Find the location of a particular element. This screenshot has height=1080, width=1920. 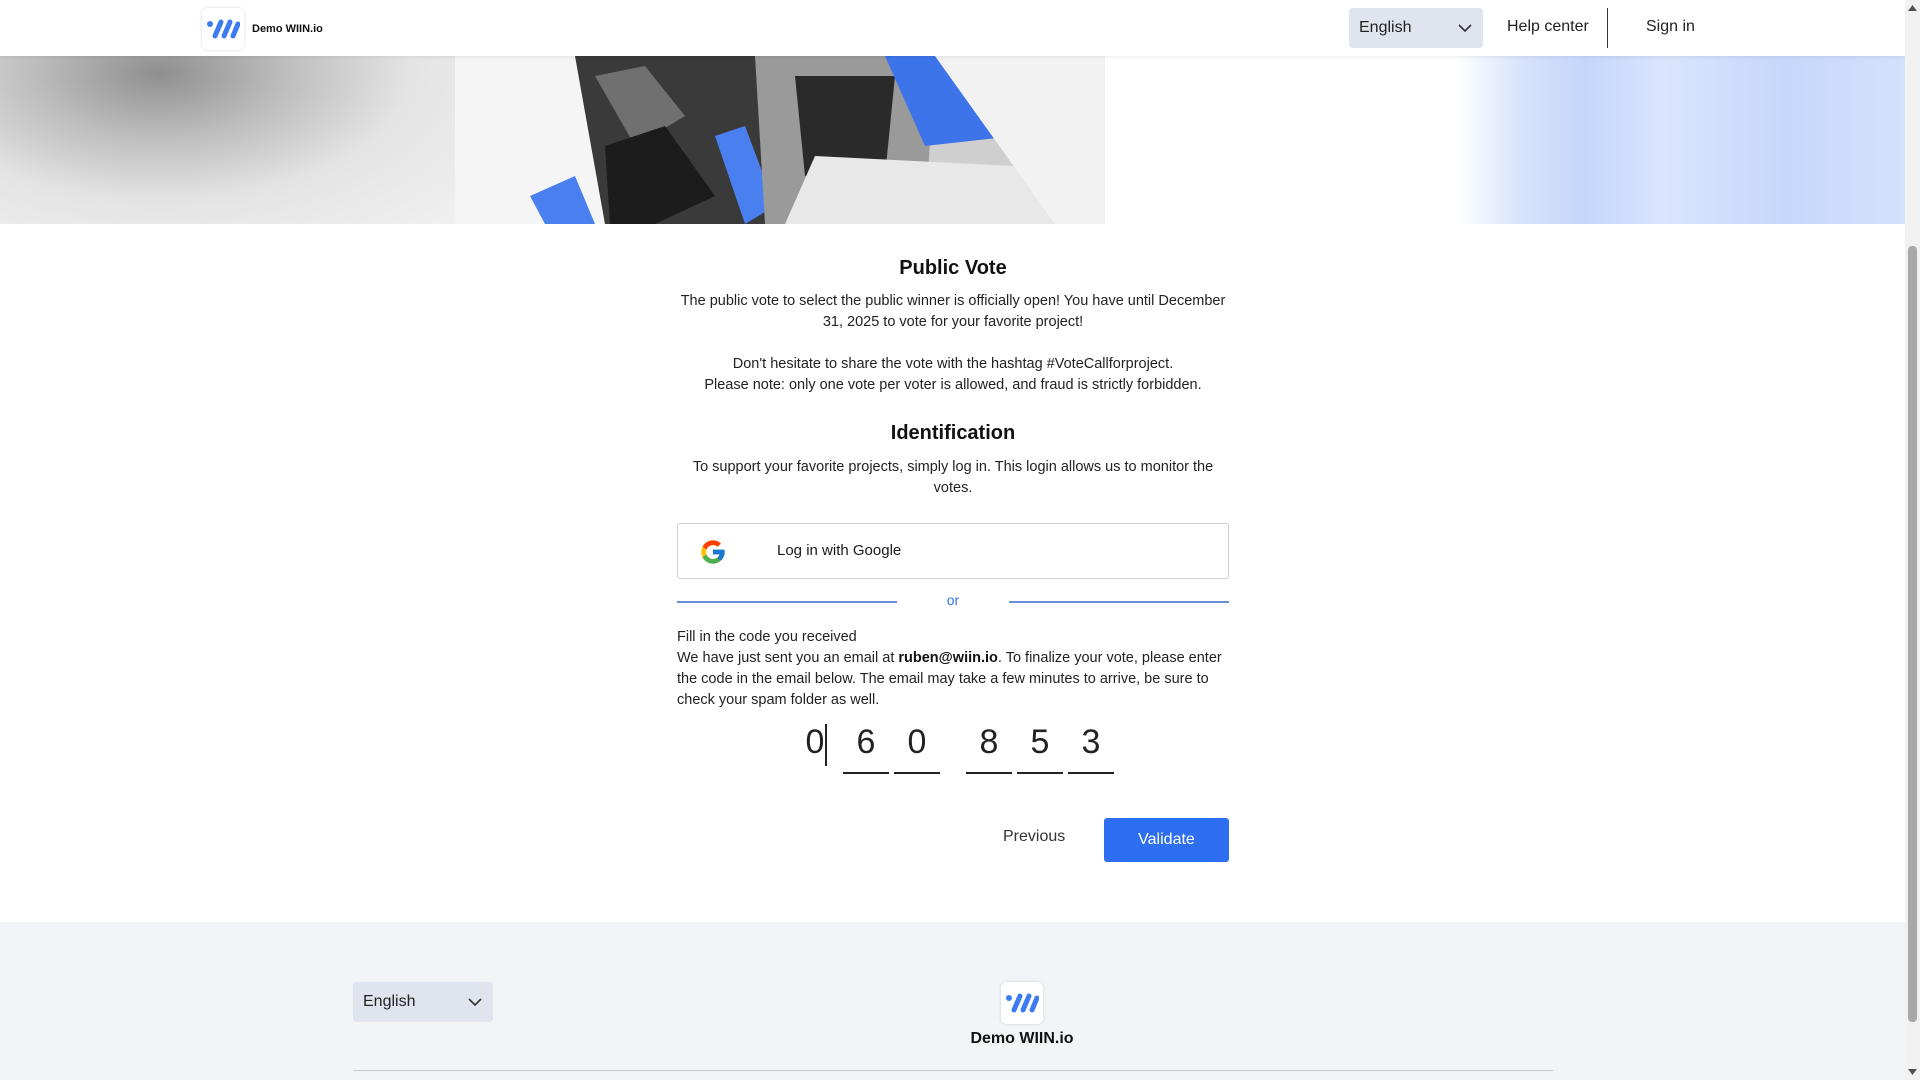

or-divider: or is located at coordinates (953, 601).